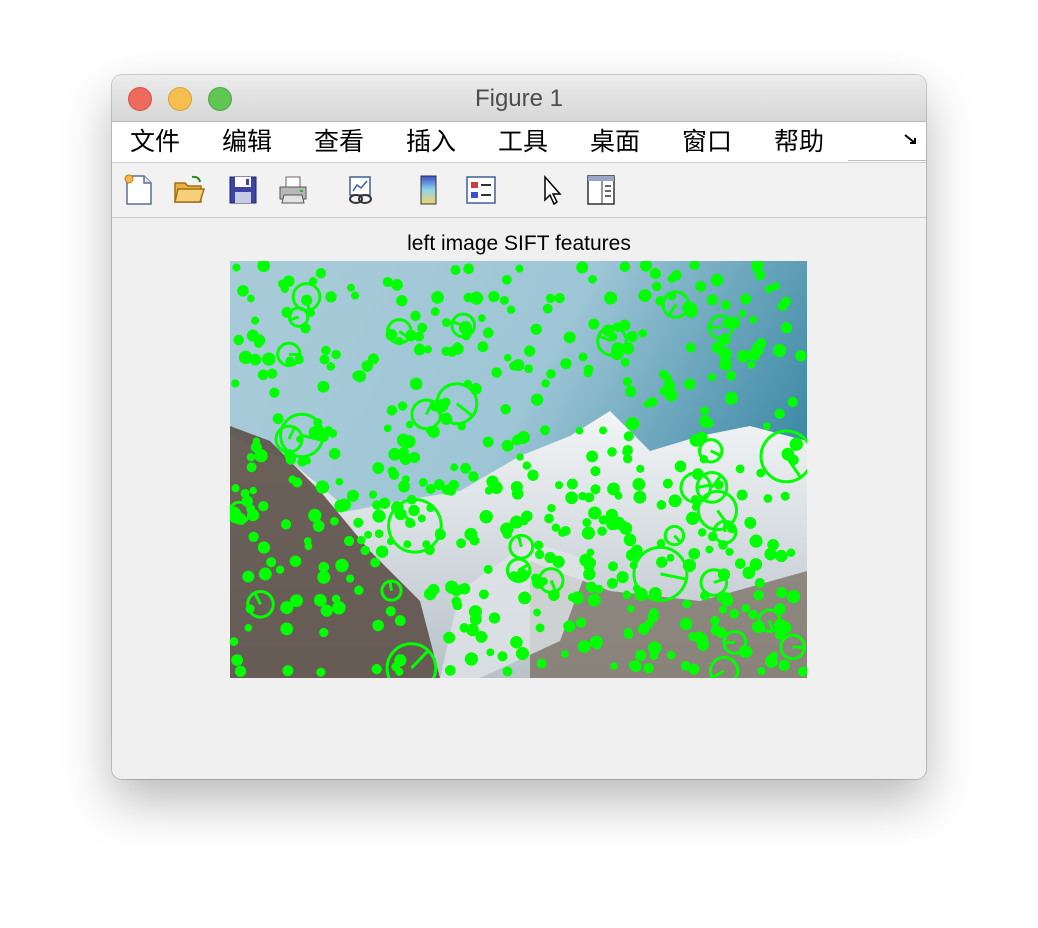 This screenshot has height=928, width=1038. I want to click on window-title: Figure 1, so click(519, 98).